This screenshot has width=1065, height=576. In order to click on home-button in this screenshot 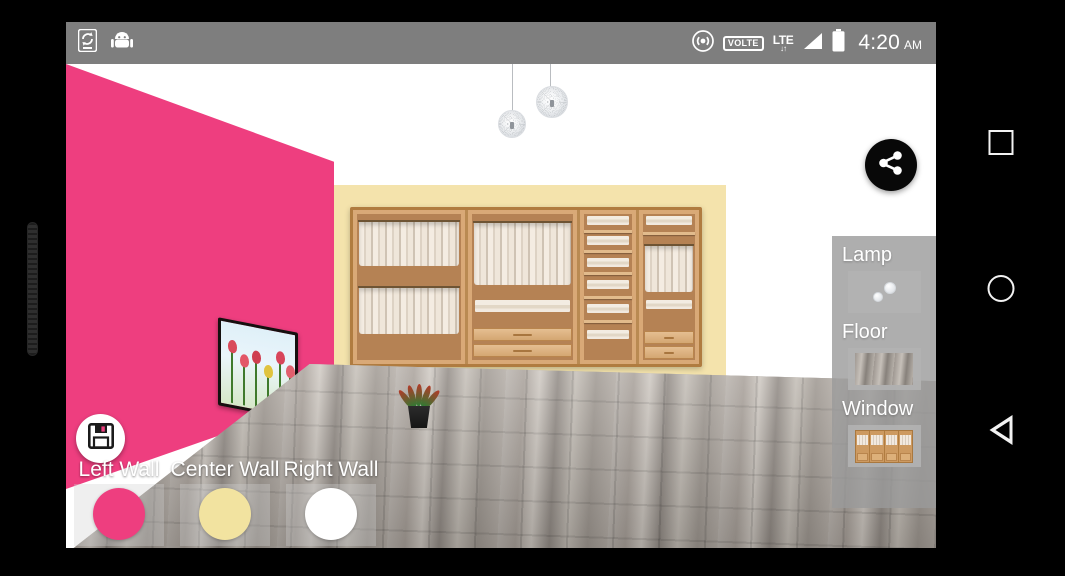, I will do `click(1000, 288)`.